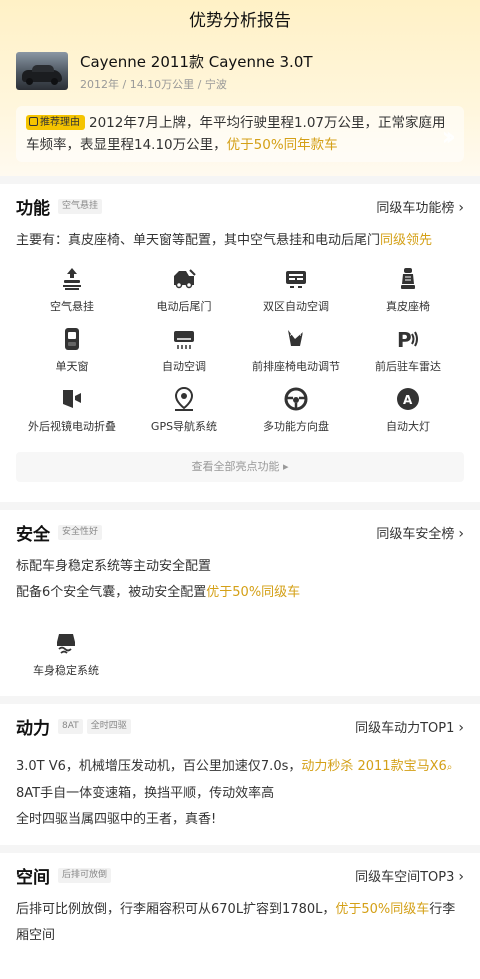  Describe the element at coordinates (420, 206) in the screenshot. I see `function-rank-link: 同级车功能榜 ›` at that location.